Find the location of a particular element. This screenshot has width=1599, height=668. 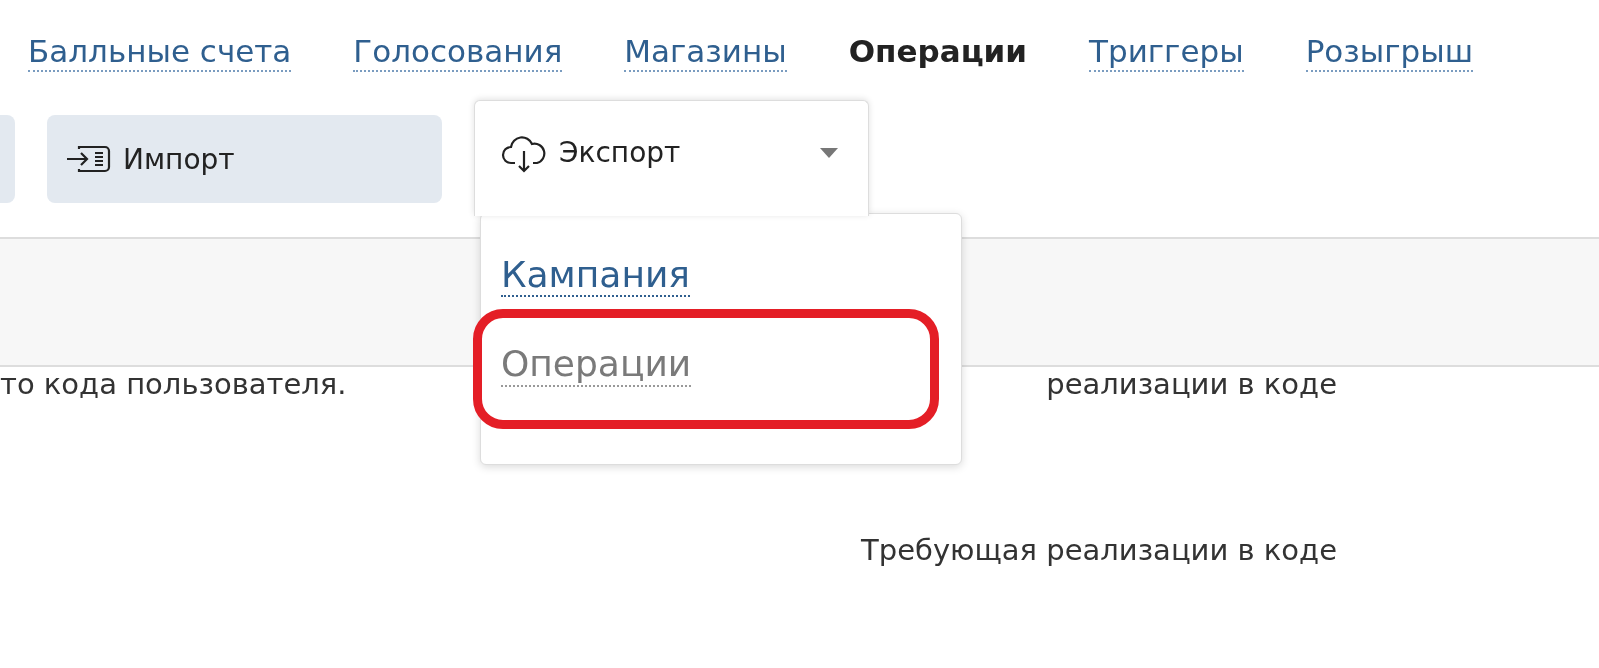

table-cell: реализации в коде is located at coordinates (1191, 384).